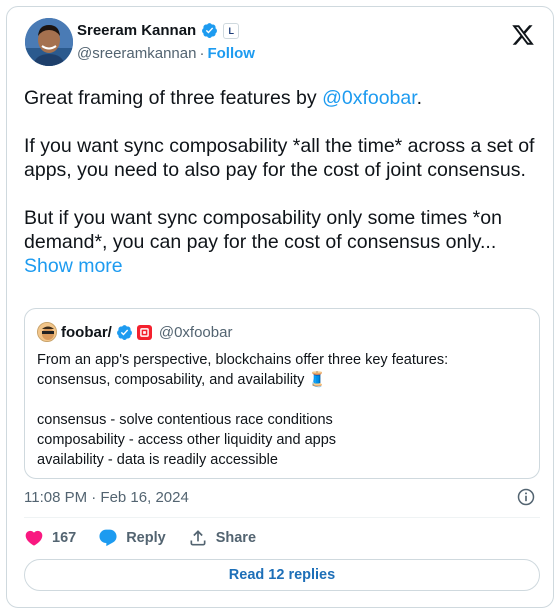 The height and width of the screenshot is (614, 560). I want to click on reply-button: Reply, so click(132, 538).